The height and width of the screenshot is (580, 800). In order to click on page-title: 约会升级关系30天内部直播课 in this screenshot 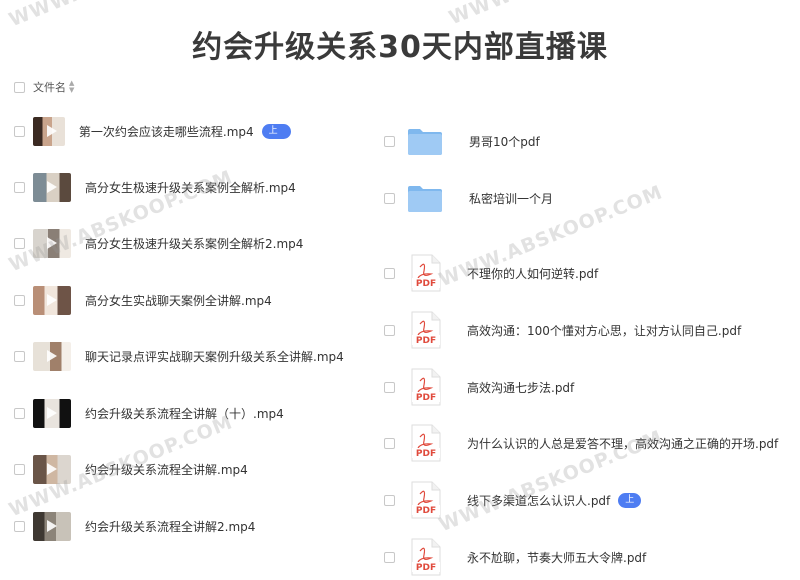, I will do `click(400, 47)`.